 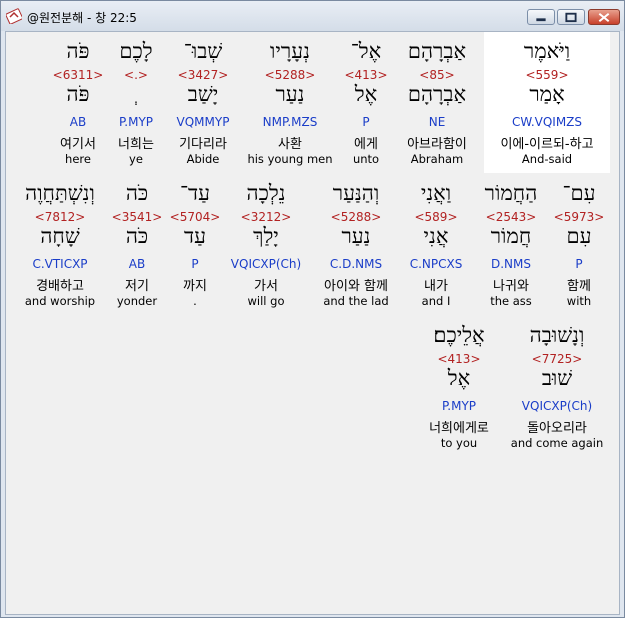 What do you see at coordinates (78, 75) in the screenshot?
I see `strong-number: <6311>` at bounding box center [78, 75].